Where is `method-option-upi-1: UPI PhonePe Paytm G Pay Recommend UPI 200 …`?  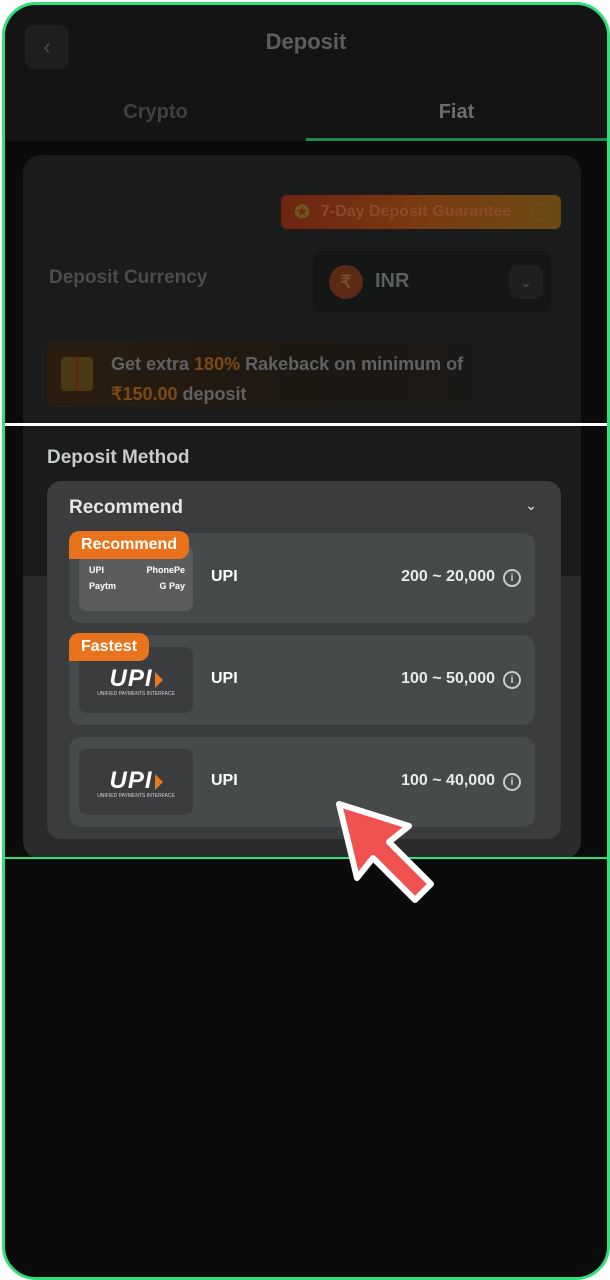 method-option-upi-1: UPI PhonePe Paytm G Pay Recommend UPI 200 … is located at coordinates (302, 577).